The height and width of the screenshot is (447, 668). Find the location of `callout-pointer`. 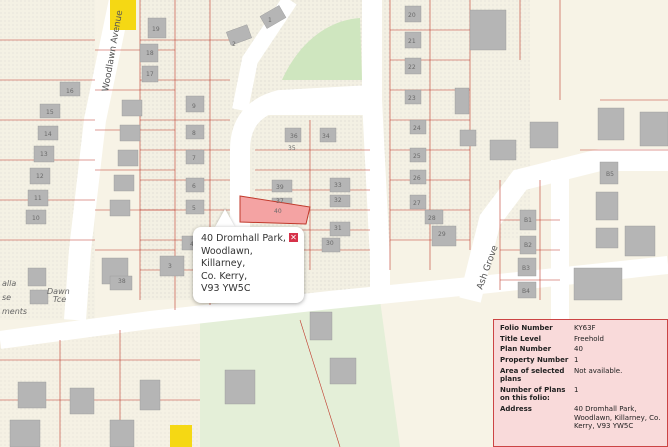

callout-pointer is located at coordinates (225, 218).